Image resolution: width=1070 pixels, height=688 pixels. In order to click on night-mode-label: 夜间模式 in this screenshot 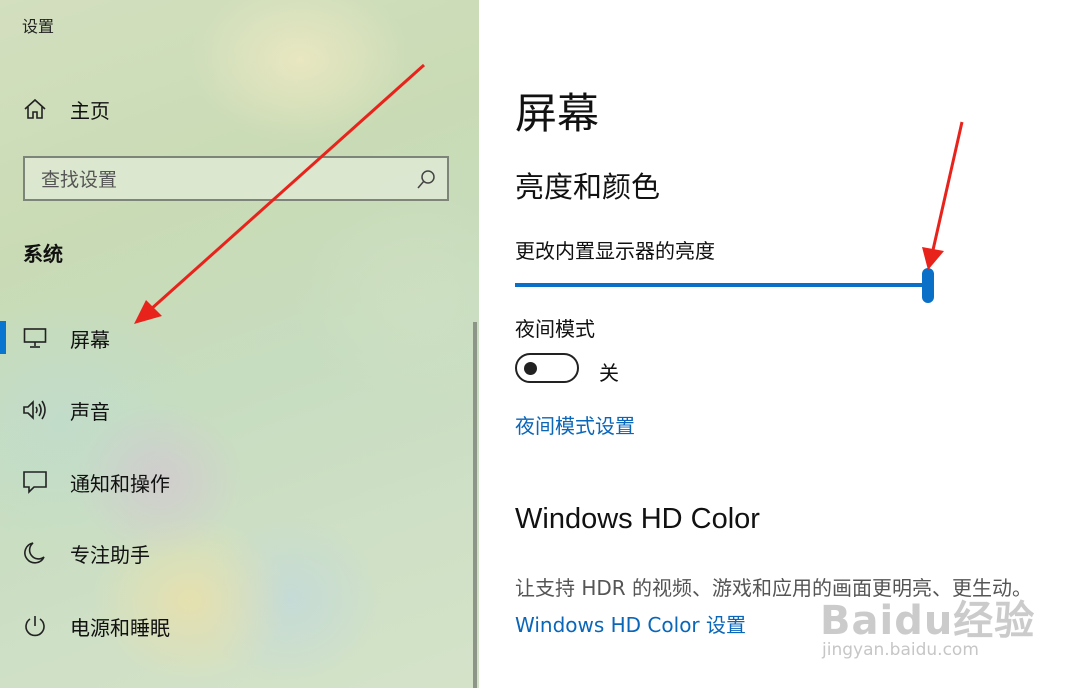, I will do `click(555, 329)`.